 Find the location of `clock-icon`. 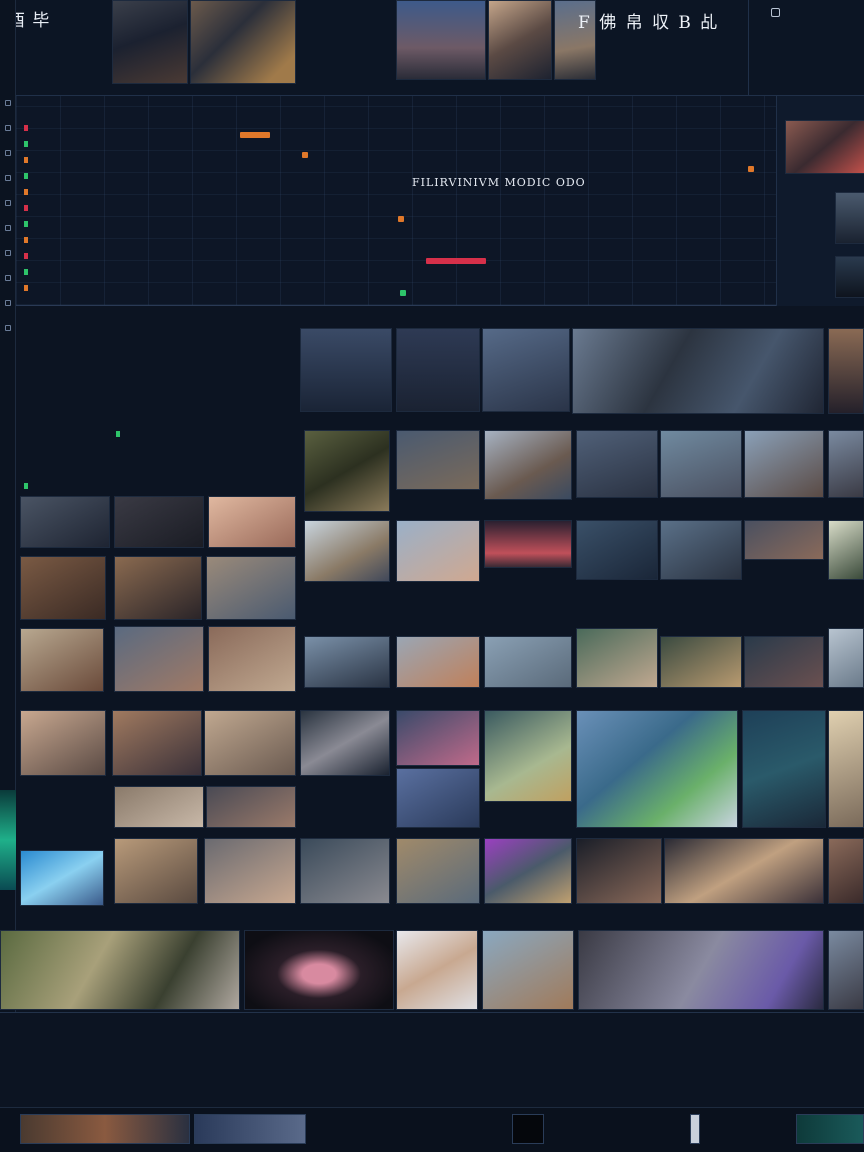

clock-icon is located at coordinates (7, 203).